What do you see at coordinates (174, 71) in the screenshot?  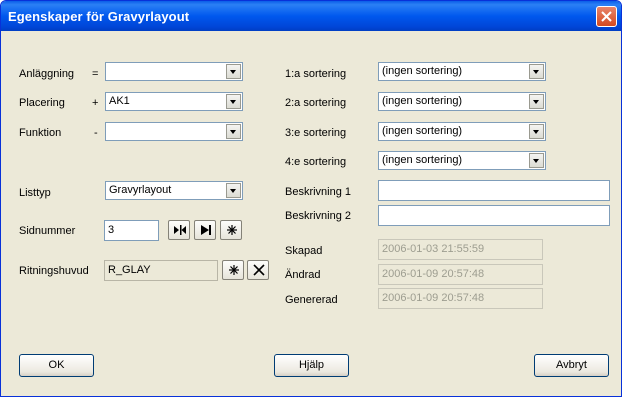 I see `anlaggning-combo` at bounding box center [174, 71].